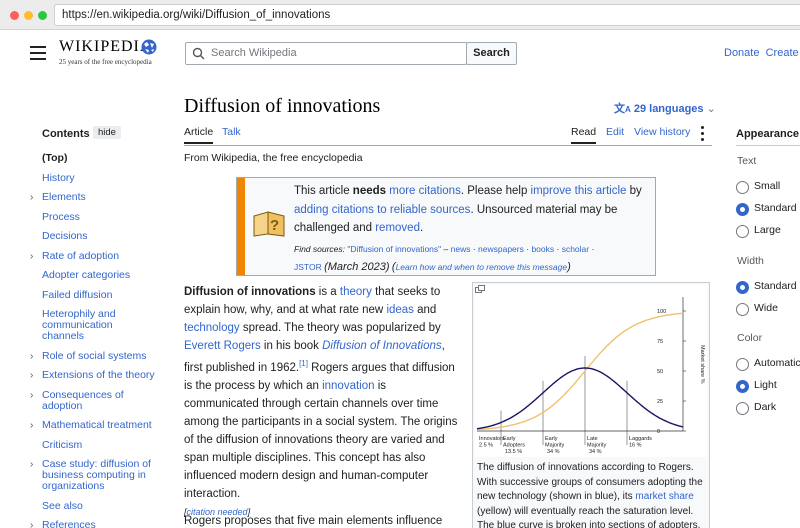 The height and width of the screenshot is (528, 800). I want to click on toc-item-label: Consequences of adoption, so click(83, 400).